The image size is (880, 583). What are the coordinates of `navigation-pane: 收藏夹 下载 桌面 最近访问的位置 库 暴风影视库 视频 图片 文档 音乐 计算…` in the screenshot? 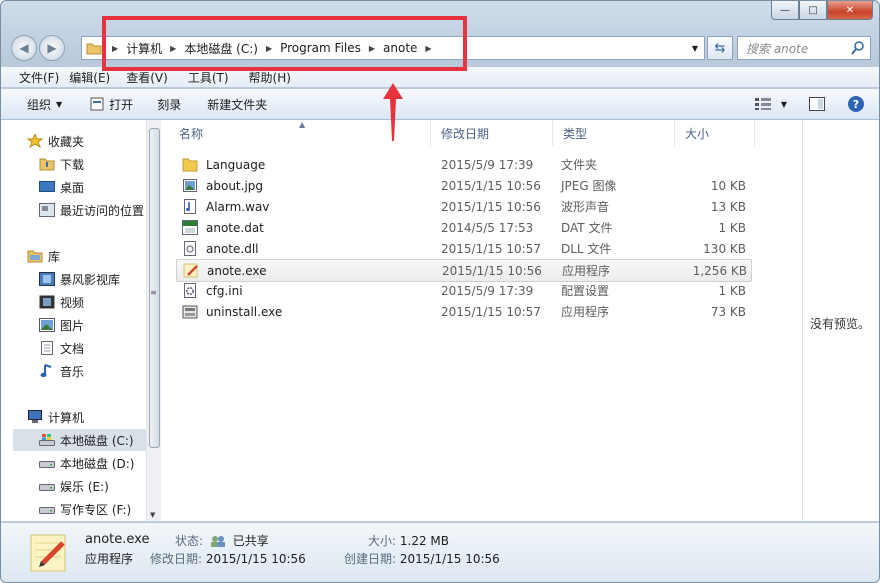 It's located at (73, 320).